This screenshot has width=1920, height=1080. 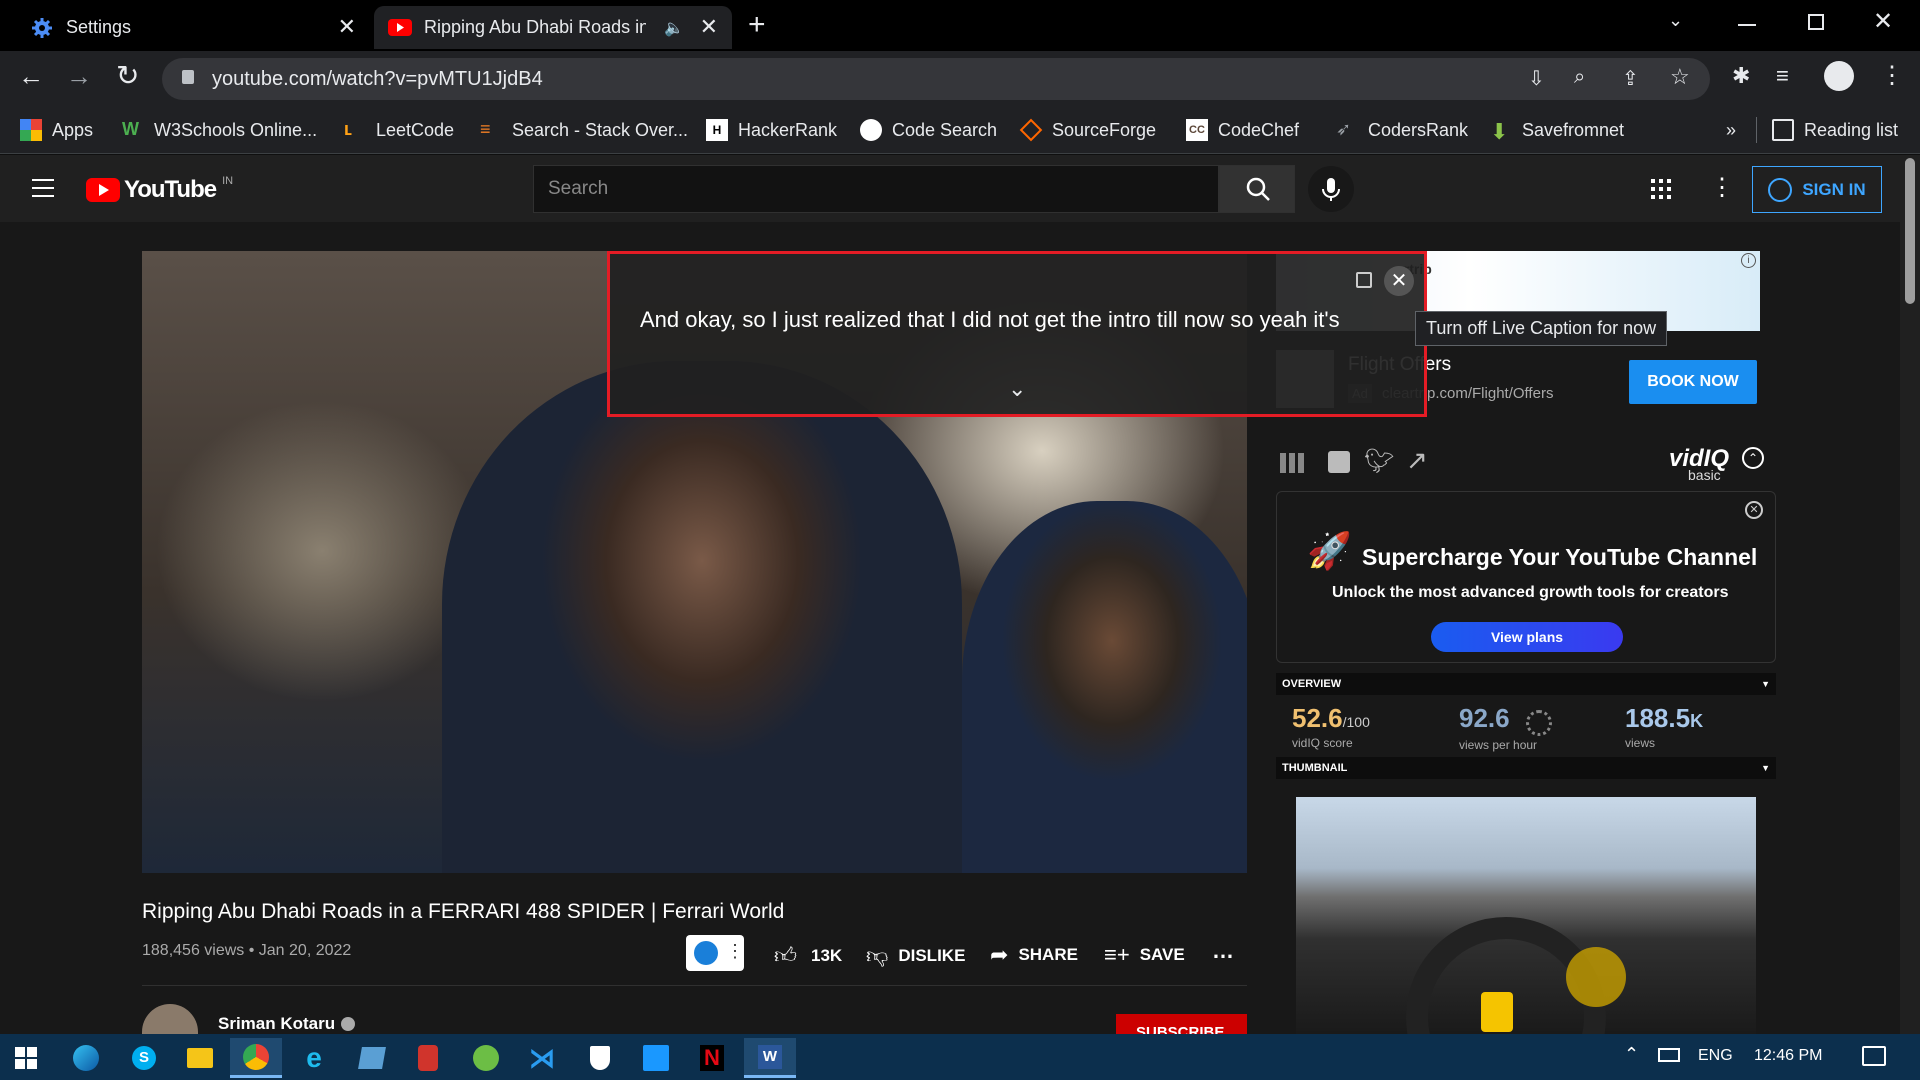 What do you see at coordinates (1527, 637) in the screenshot?
I see `view-plans-button: View plans` at bounding box center [1527, 637].